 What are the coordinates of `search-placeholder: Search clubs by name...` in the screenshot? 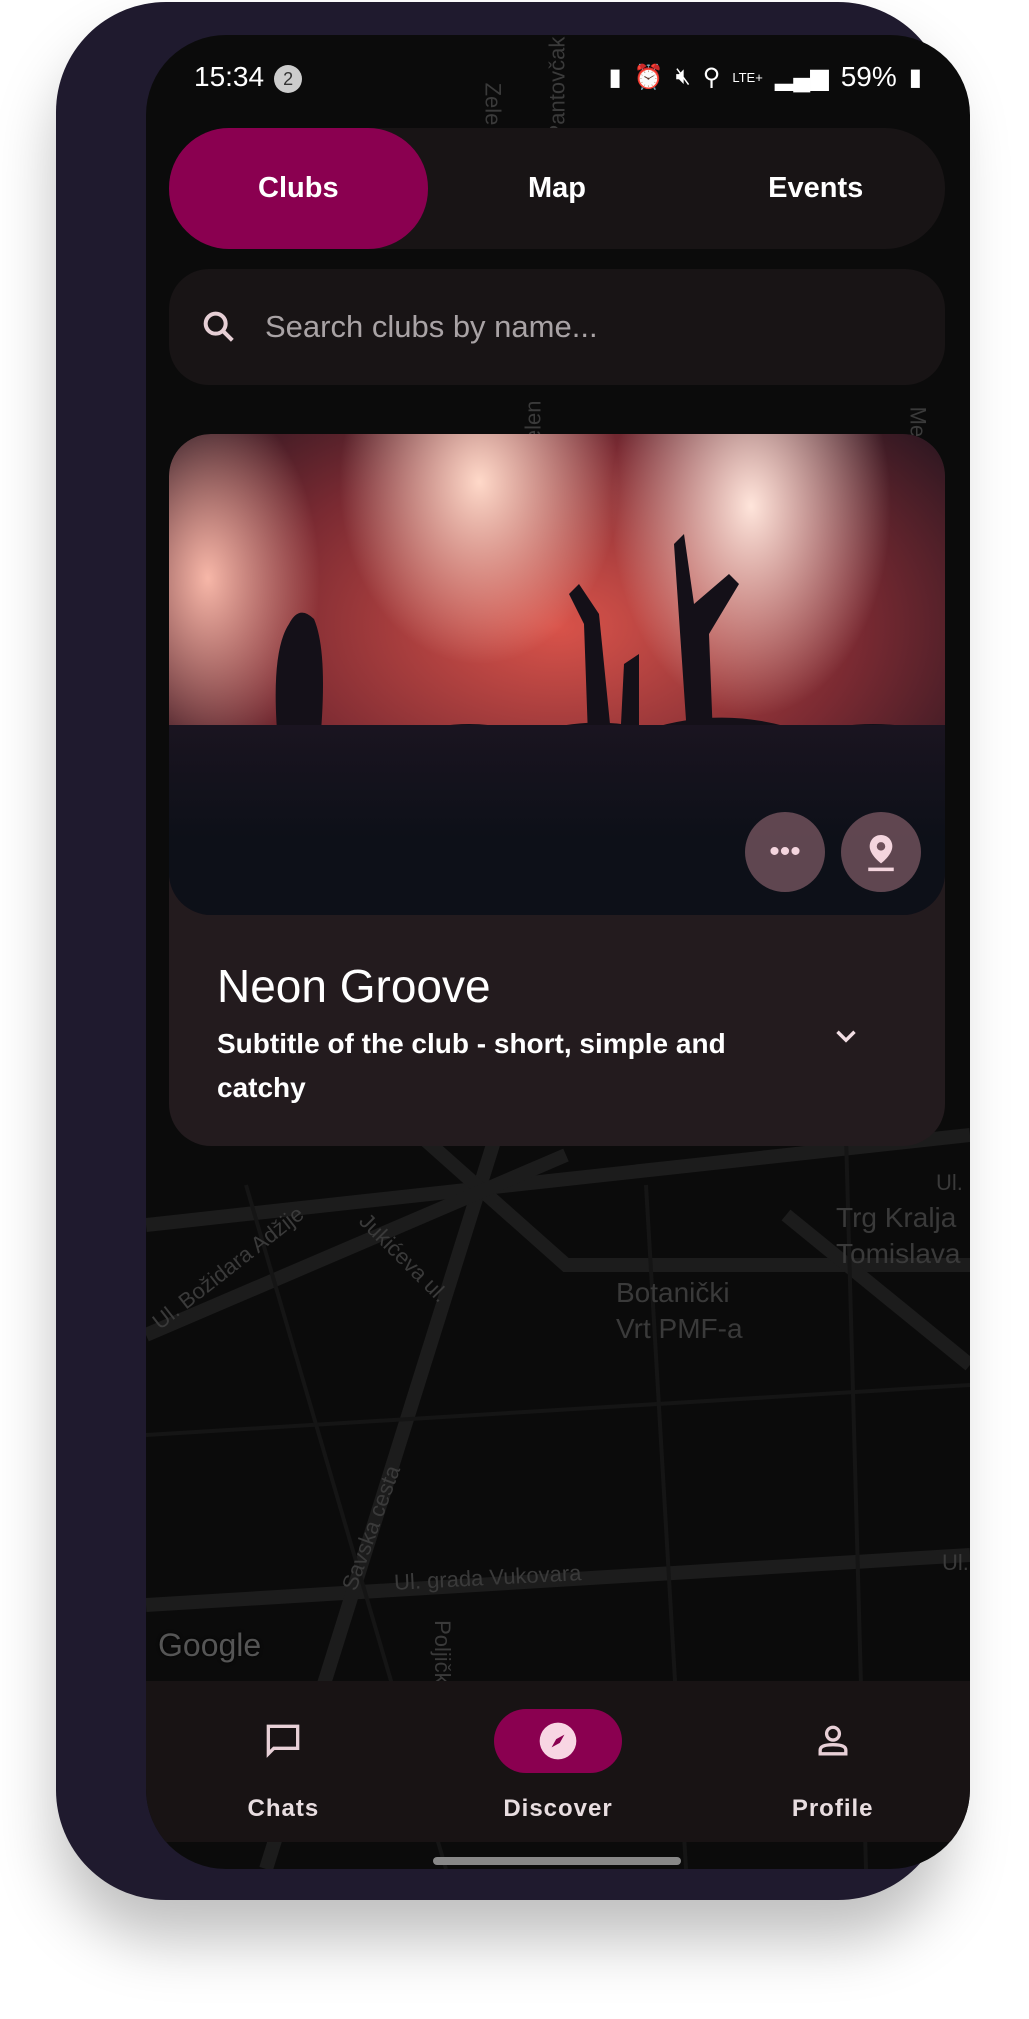 It's located at (431, 326).